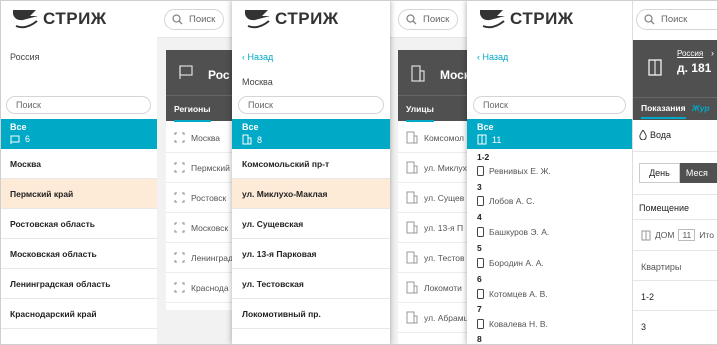 Image resolution: width=718 pixels, height=345 pixels. Describe the element at coordinates (512, 294) in the screenshot. I see `owner-item: Котомцев А. В.` at that location.